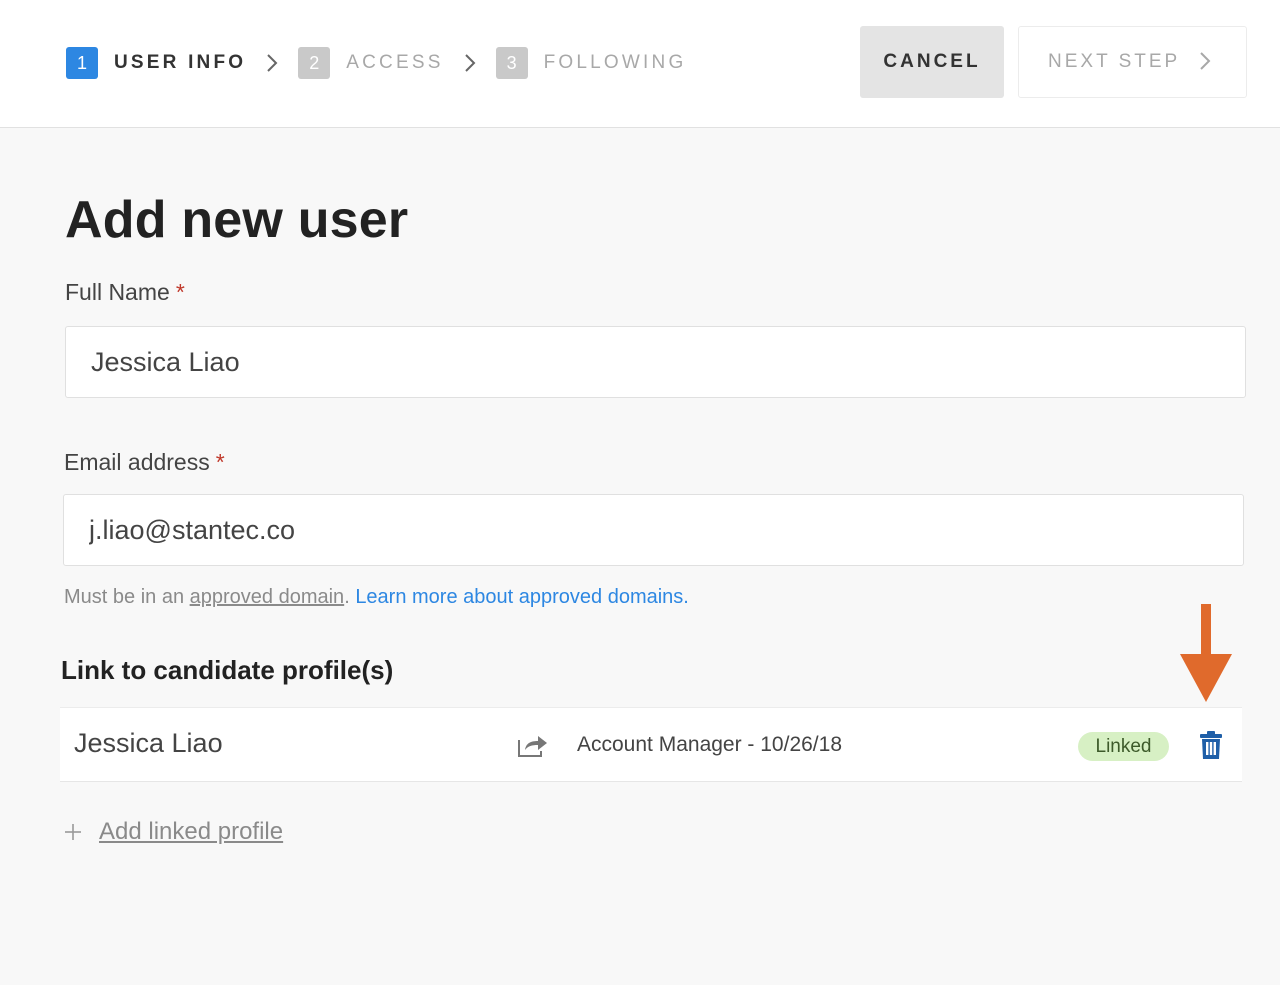 The width and height of the screenshot is (1280, 985). I want to click on full-name-label: Full Name *, so click(125, 292).